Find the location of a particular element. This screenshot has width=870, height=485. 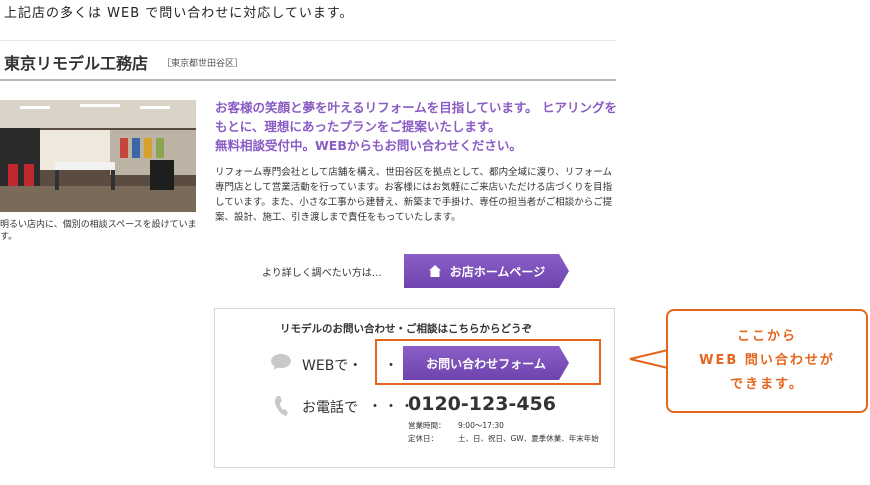

contact-tel-label: お電話で is located at coordinates (330, 408).